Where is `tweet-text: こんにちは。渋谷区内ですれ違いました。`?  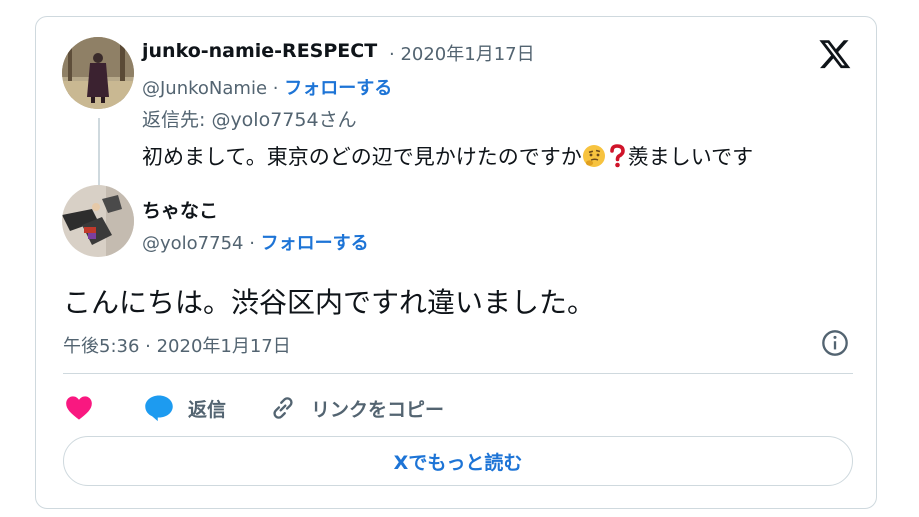 tweet-text: こんにちは。渋谷区内ですれ違いました。 is located at coordinates (329, 302).